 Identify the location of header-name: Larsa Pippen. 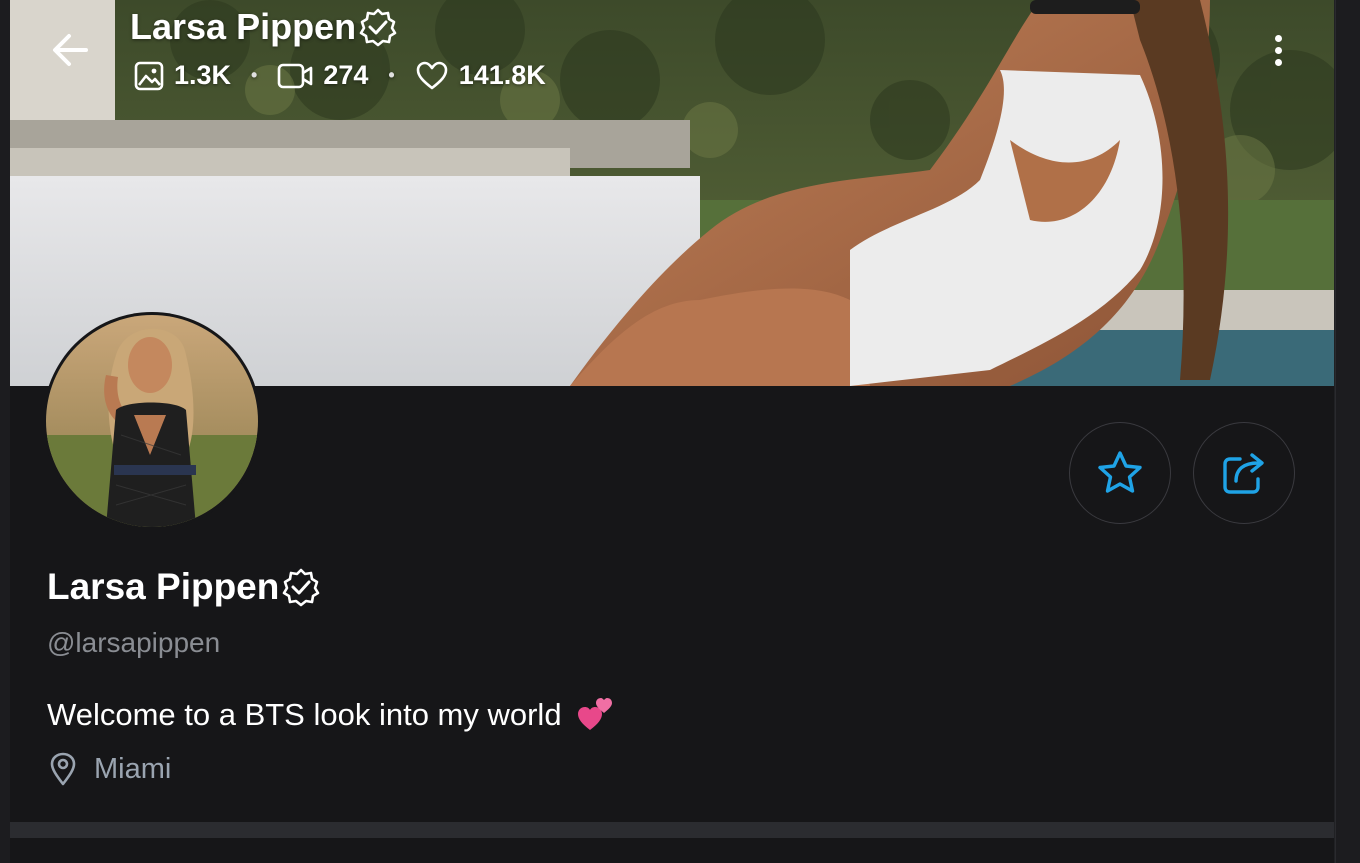
(243, 26).